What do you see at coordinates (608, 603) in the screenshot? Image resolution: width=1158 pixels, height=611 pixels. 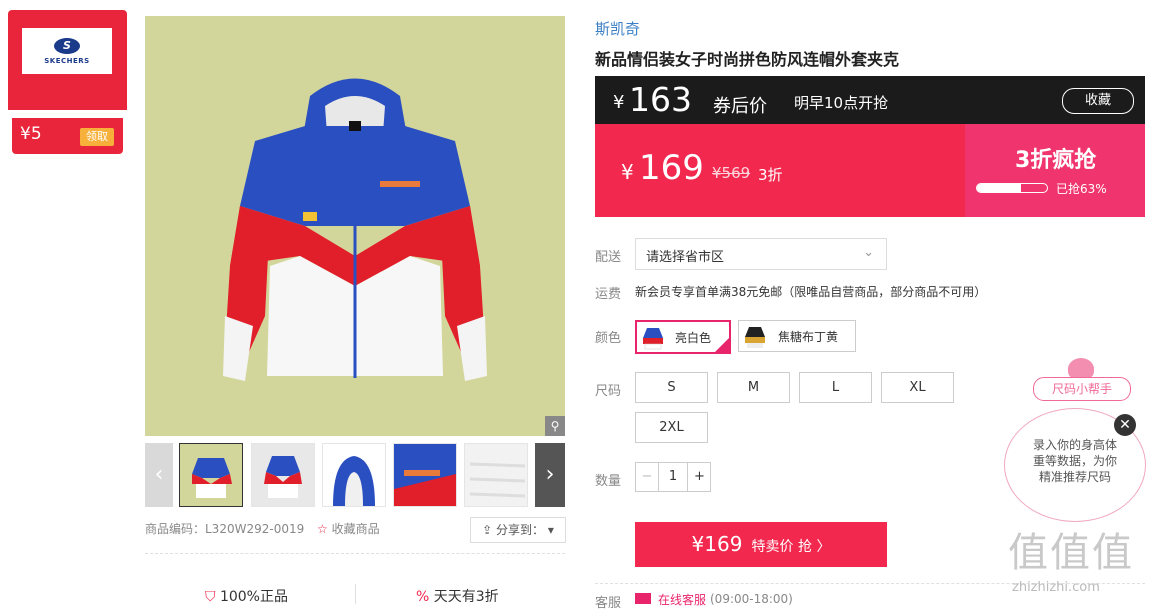 I see `service-label: 客服` at bounding box center [608, 603].